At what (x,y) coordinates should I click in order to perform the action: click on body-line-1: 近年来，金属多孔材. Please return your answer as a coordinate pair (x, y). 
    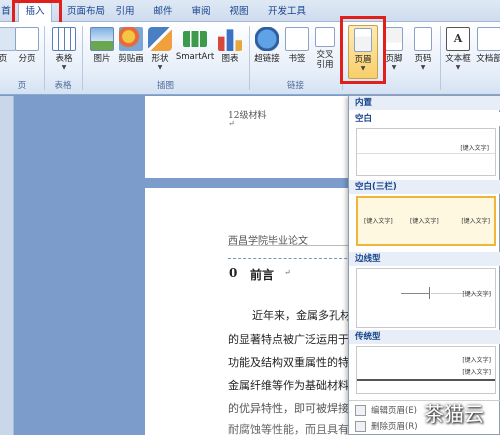
    Looking at the image, I should click on (301, 315).